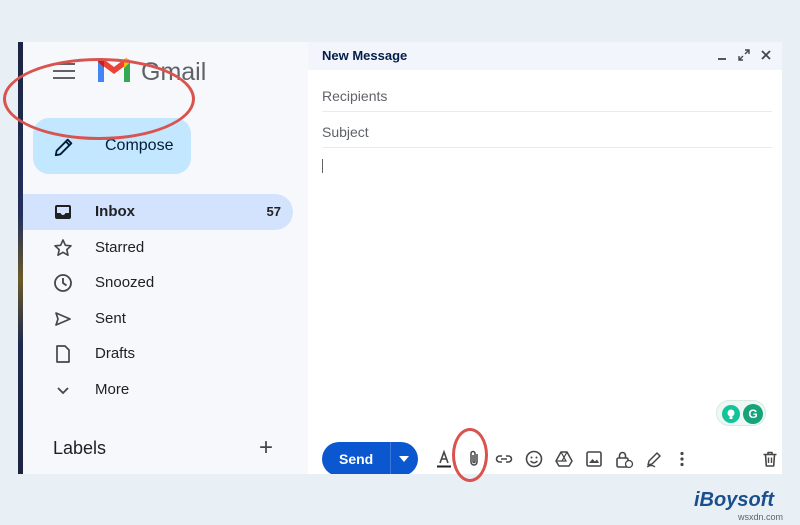 The image size is (800, 525). I want to click on sidebar-item-label: Sent, so click(110, 318).